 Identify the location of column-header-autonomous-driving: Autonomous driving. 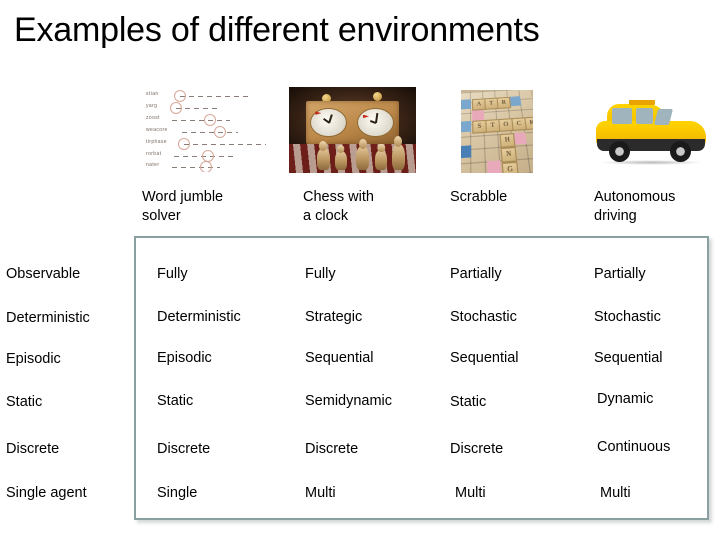
(657, 207).